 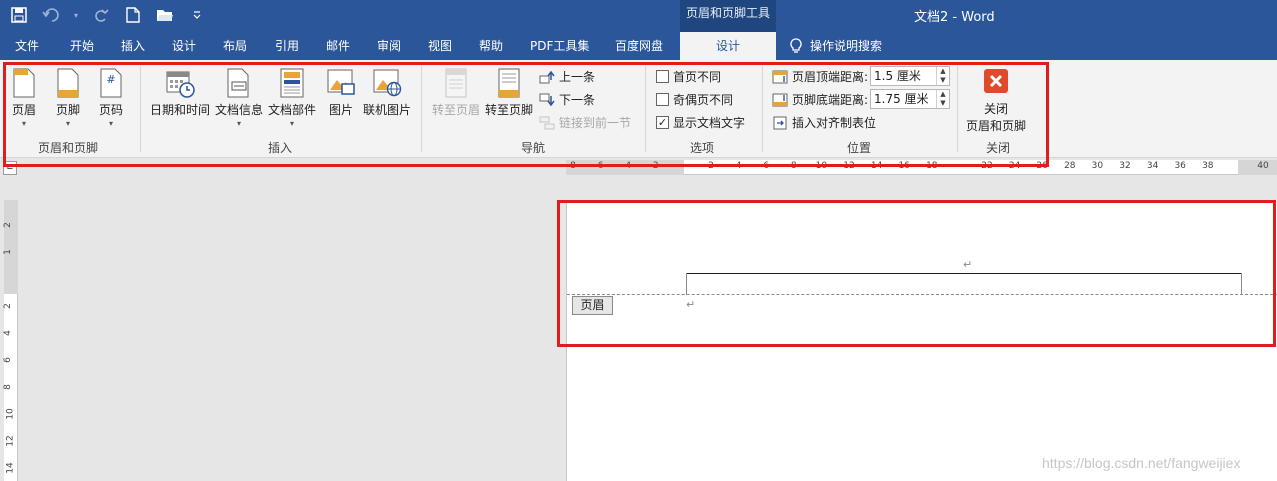 What do you see at coordinates (577, 77) in the screenshot?
I see `previous-label: 上一条` at bounding box center [577, 77].